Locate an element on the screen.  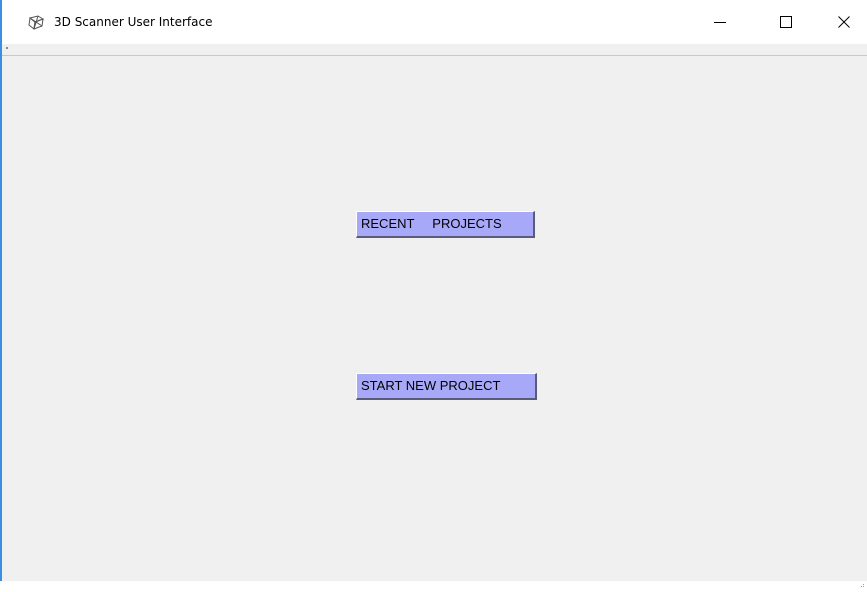
cube-wireframe-icon is located at coordinates (36, 22).